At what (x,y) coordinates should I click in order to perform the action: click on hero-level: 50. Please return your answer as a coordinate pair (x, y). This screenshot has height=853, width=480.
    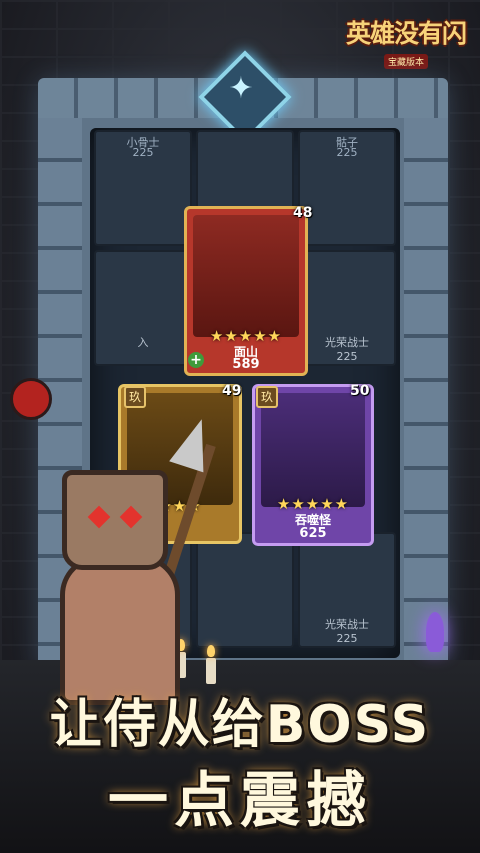
    Looking at the image, I should click on (360, 391).